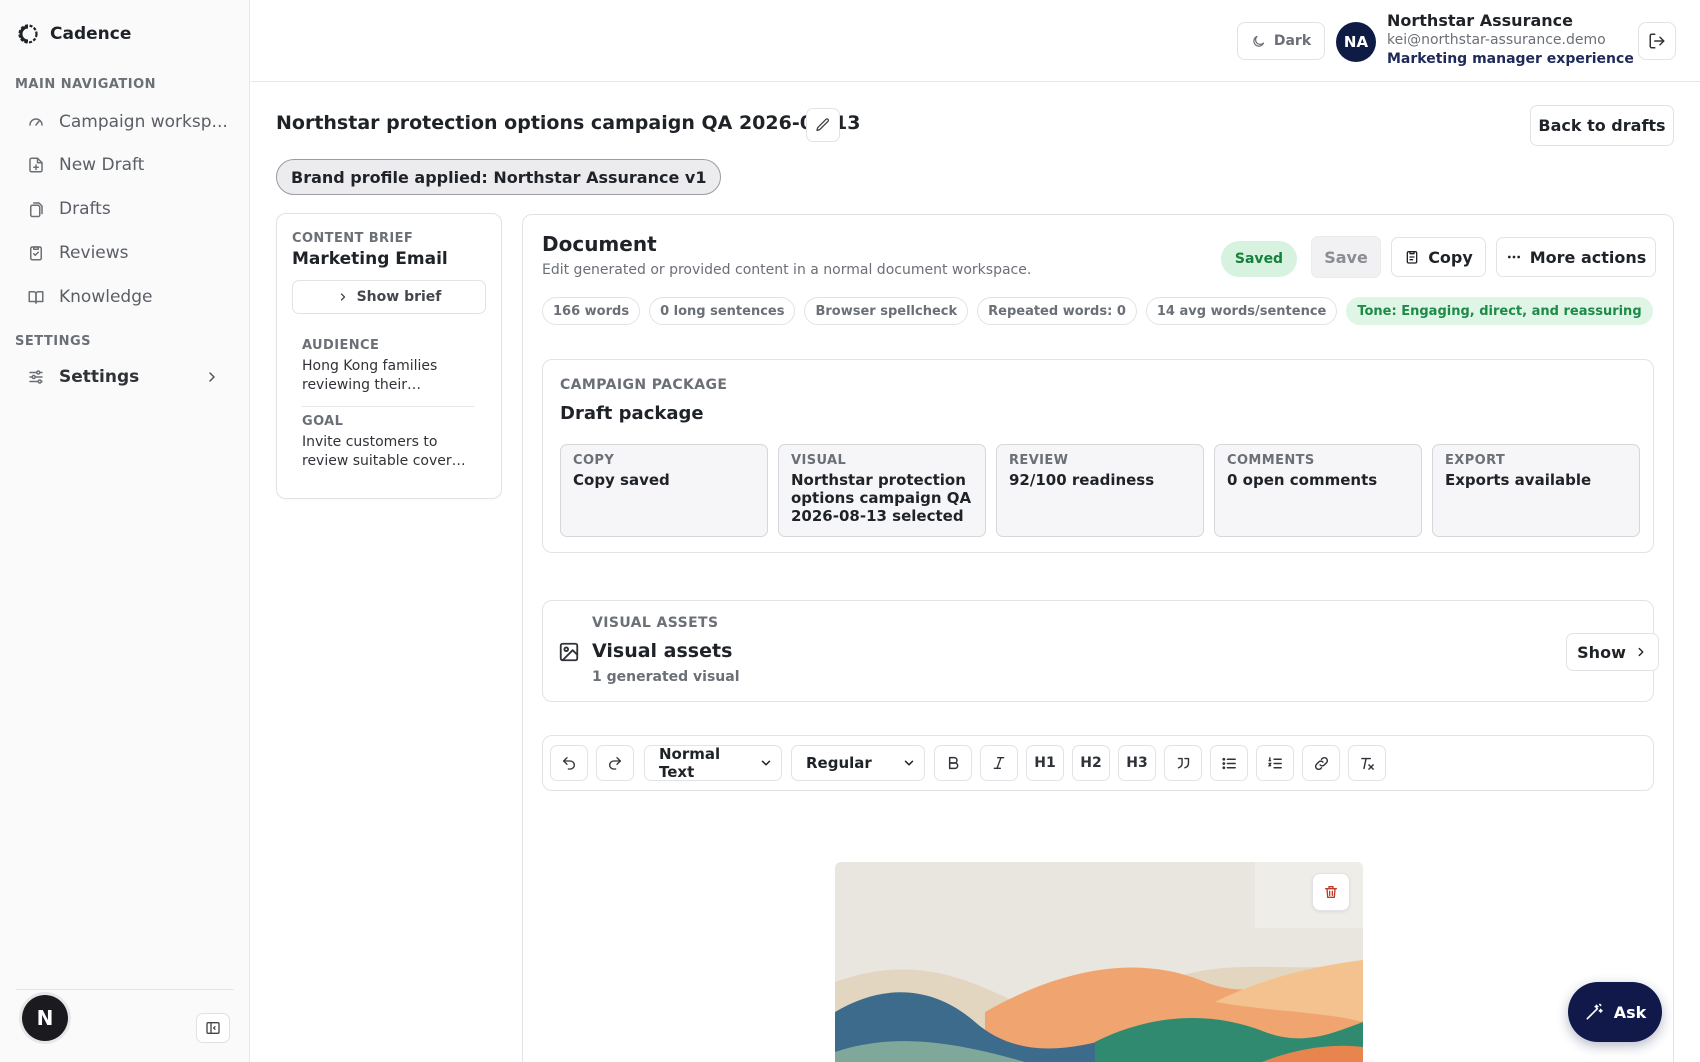 The height and width of the screenshot is (1062, 1700). I want to click on stat-repeated-words: Repeated words: 0, so click(1057, 311).